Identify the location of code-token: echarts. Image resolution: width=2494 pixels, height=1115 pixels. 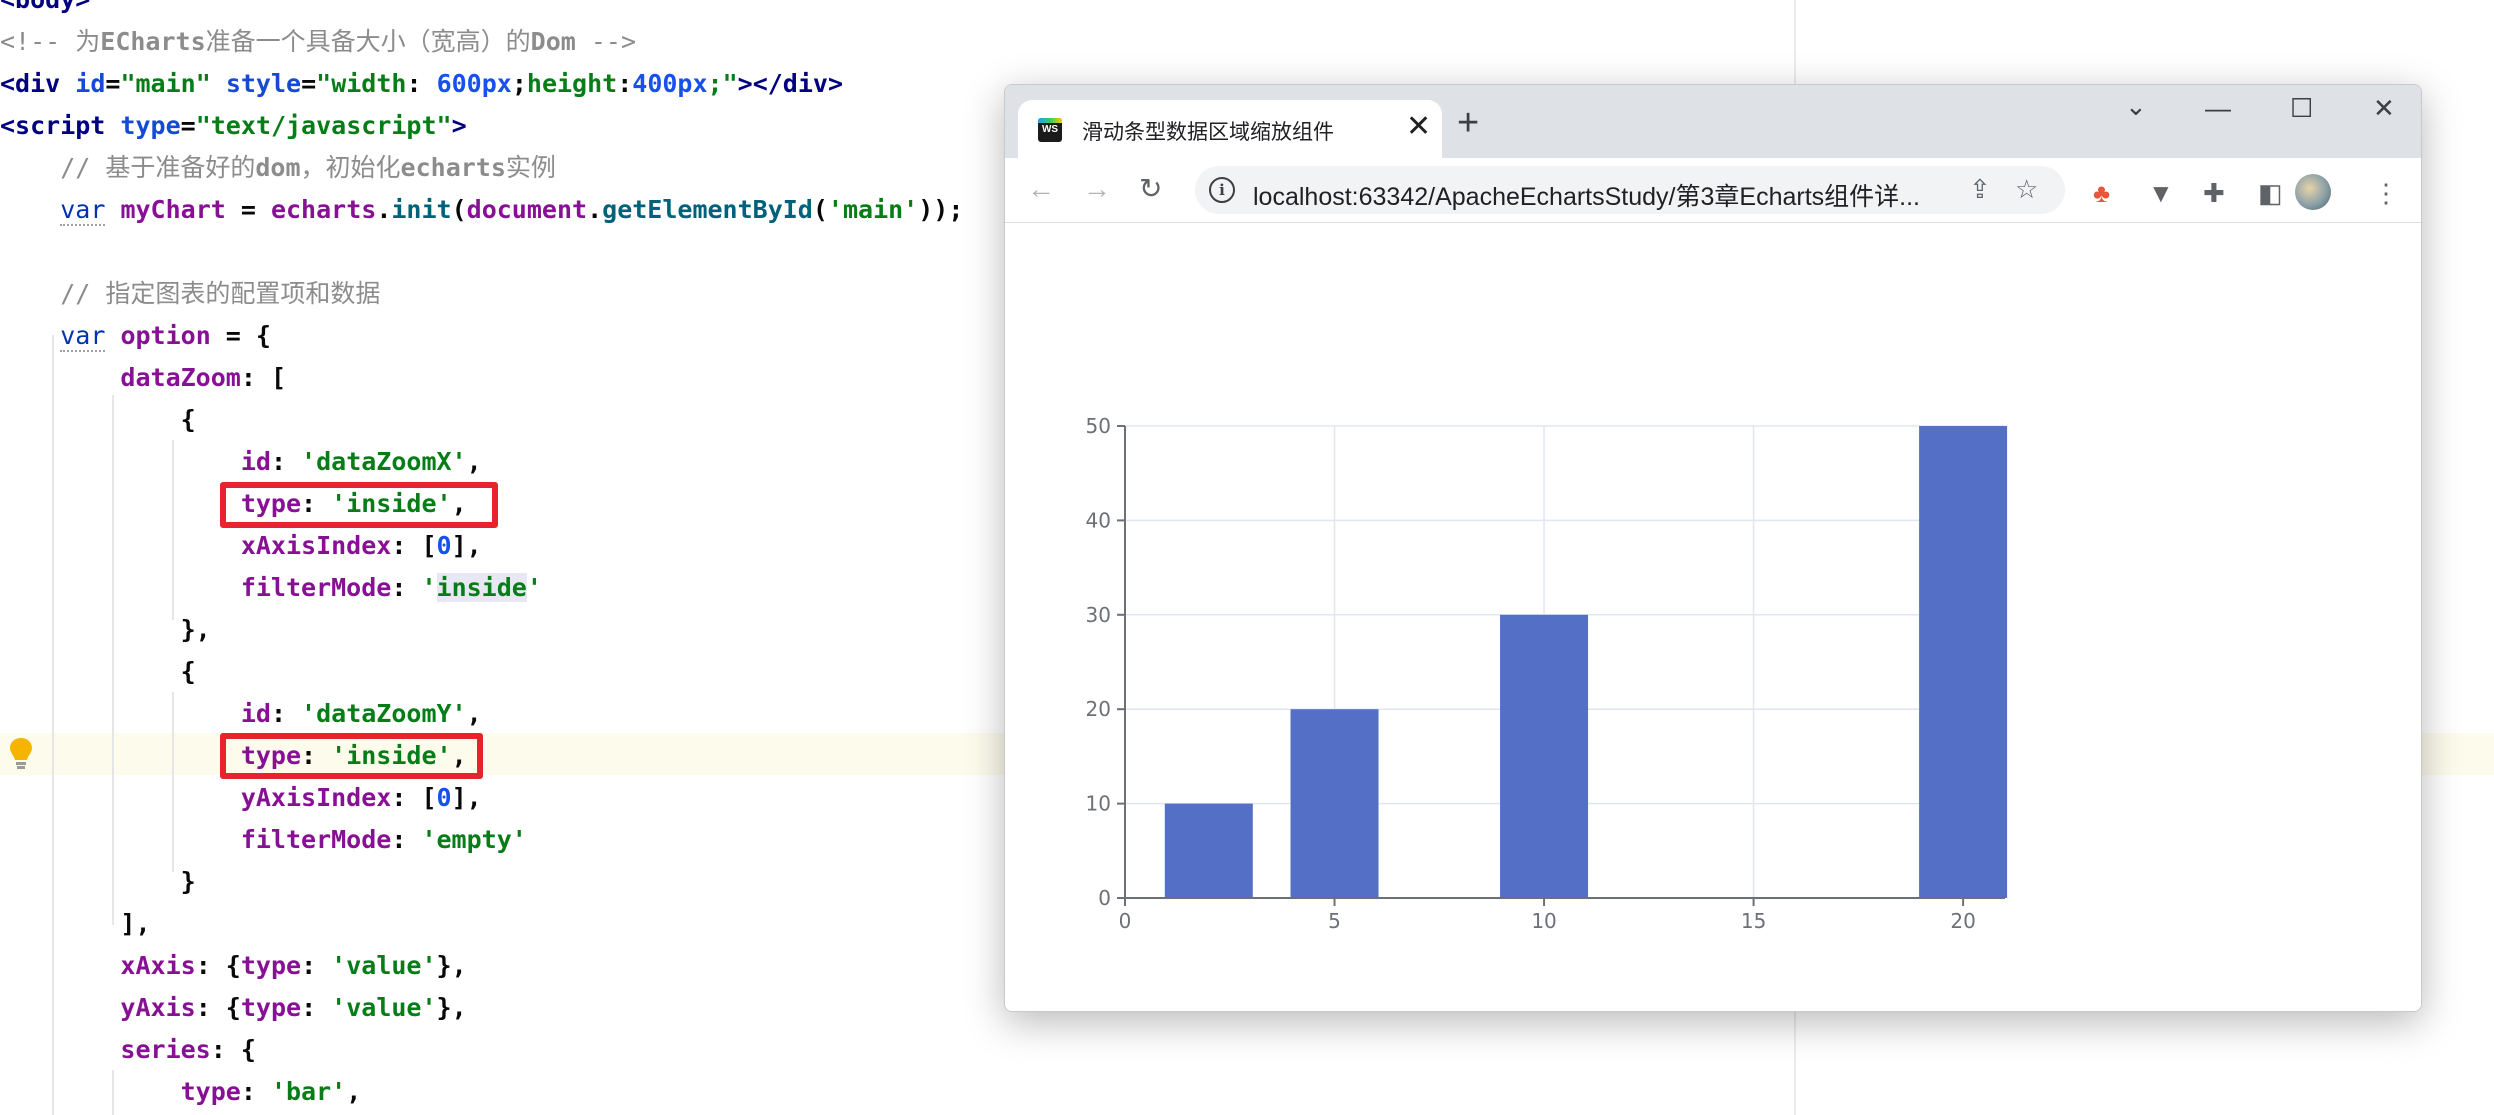
(323, 209).